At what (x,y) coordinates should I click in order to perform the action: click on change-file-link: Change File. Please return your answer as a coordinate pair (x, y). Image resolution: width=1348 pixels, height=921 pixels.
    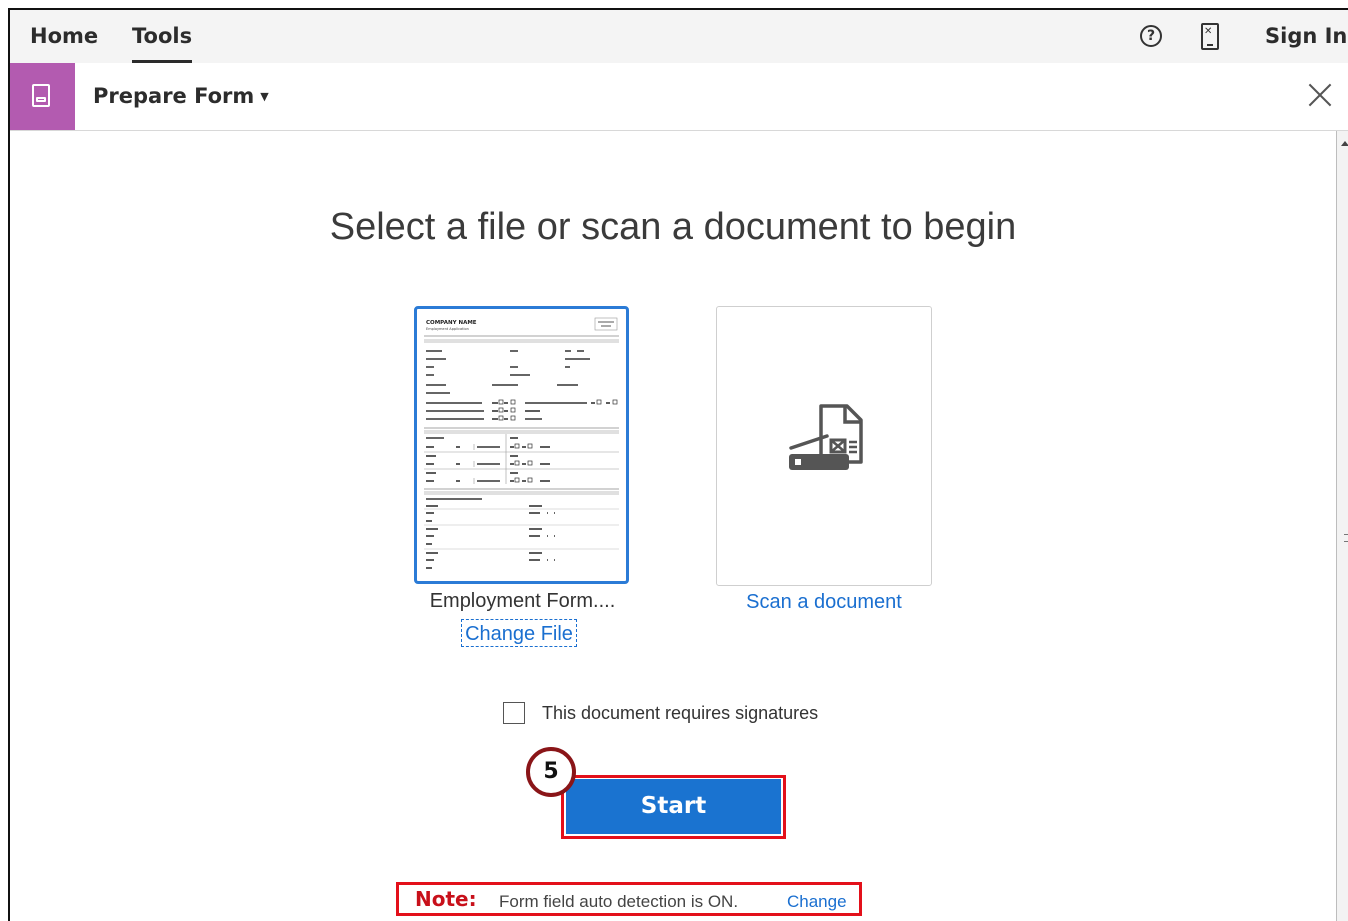
    Looking at the image, I should click on (519, 633).